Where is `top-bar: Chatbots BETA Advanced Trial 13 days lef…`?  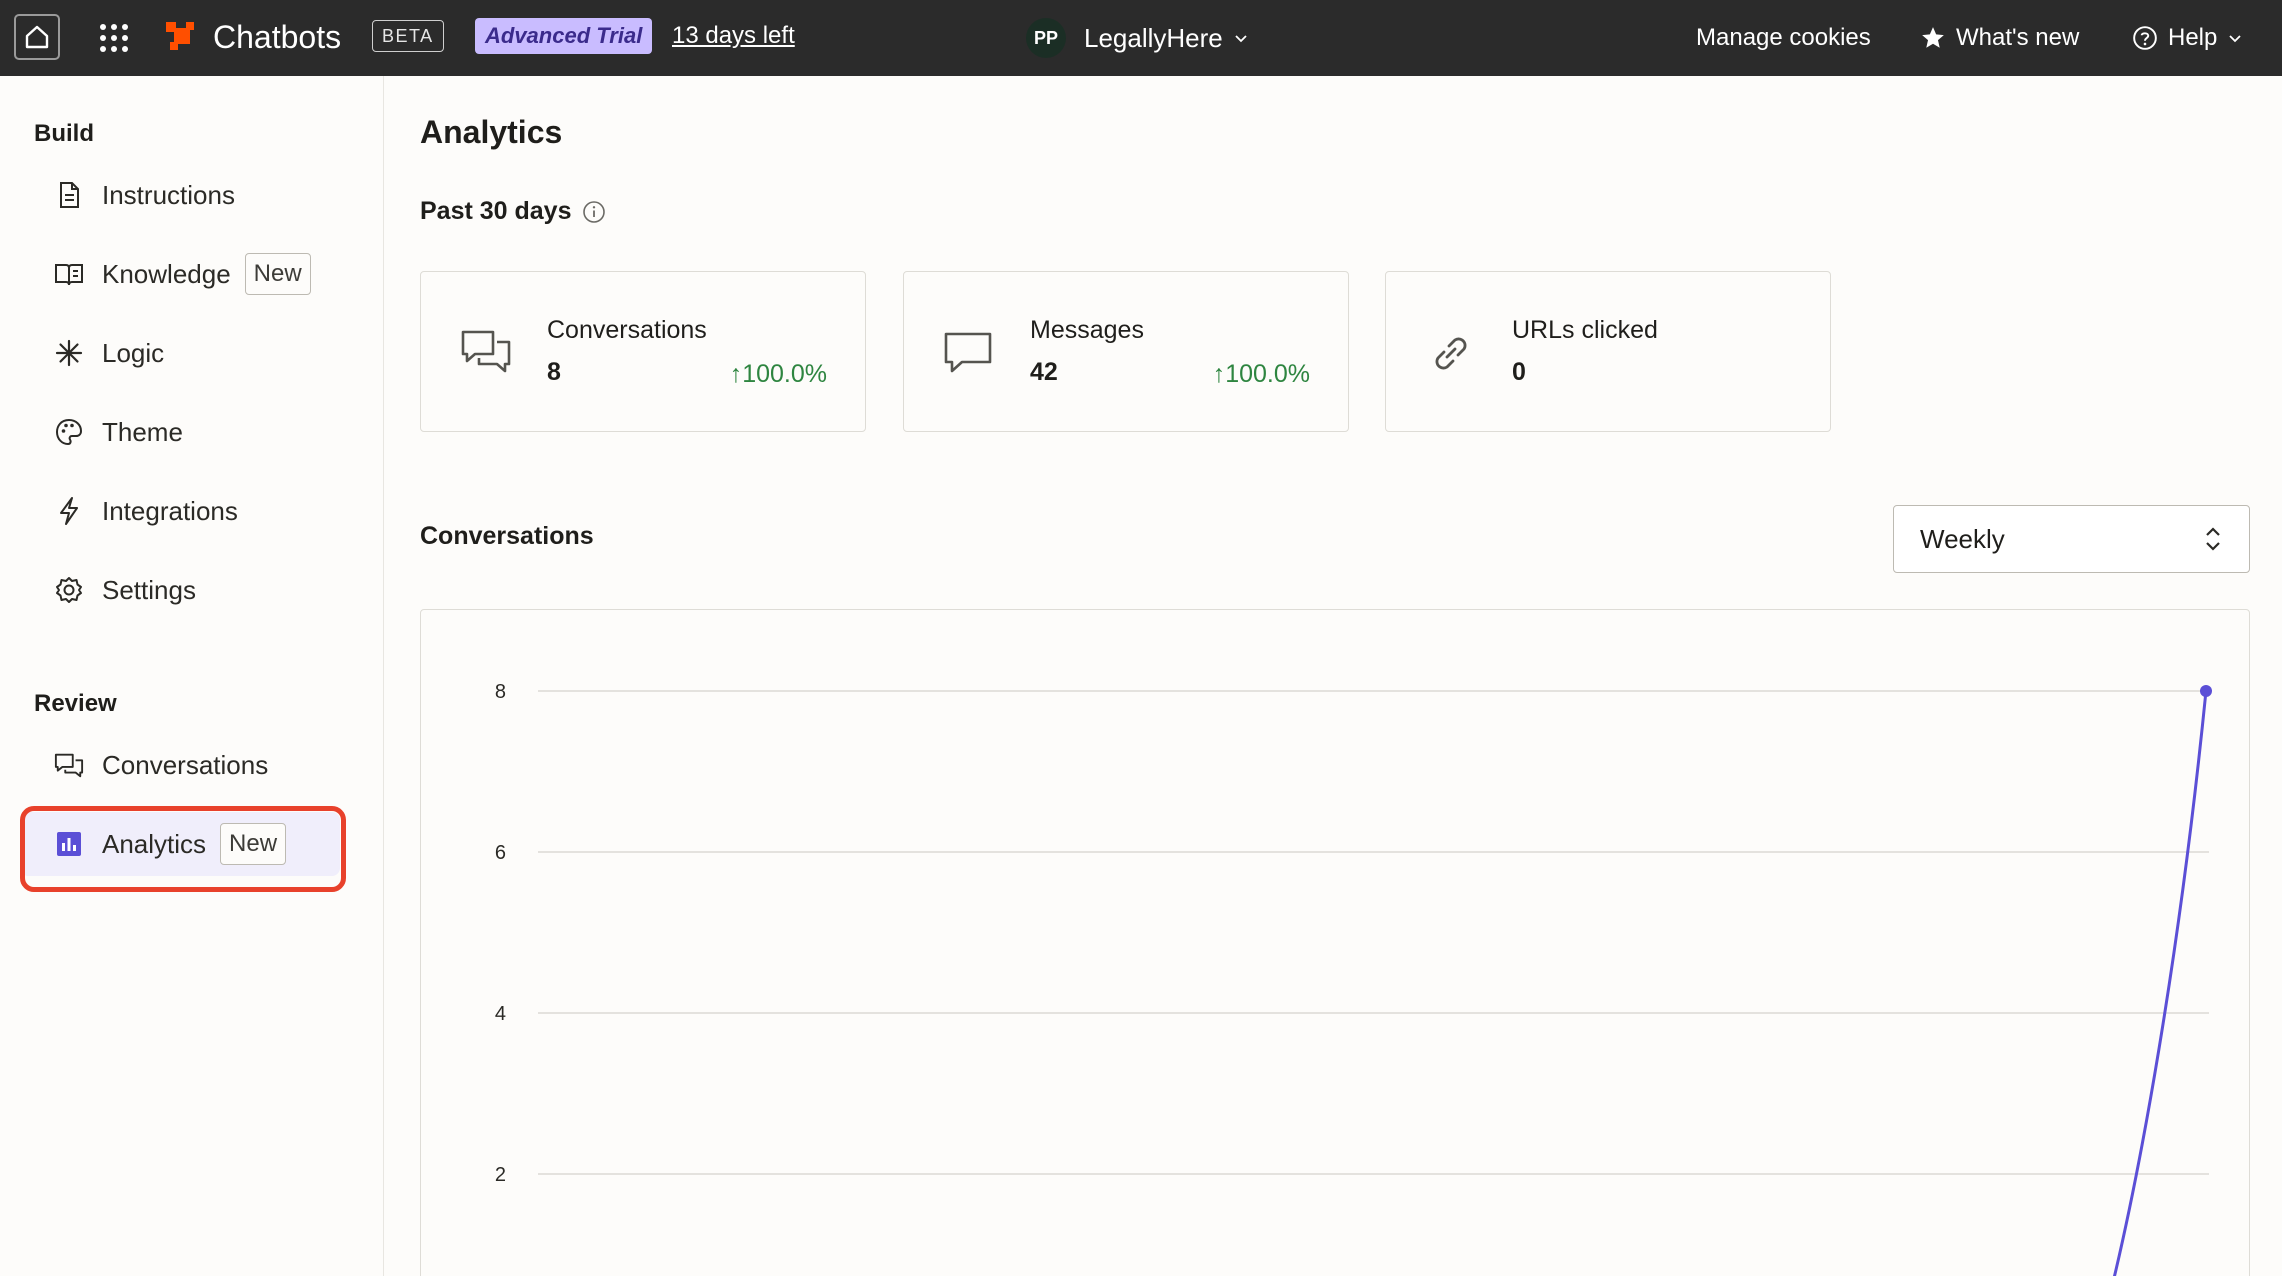
top-bar: Chatbots BETA Advanced Trial 13 days lef… is located at coordinates (1141, 38).